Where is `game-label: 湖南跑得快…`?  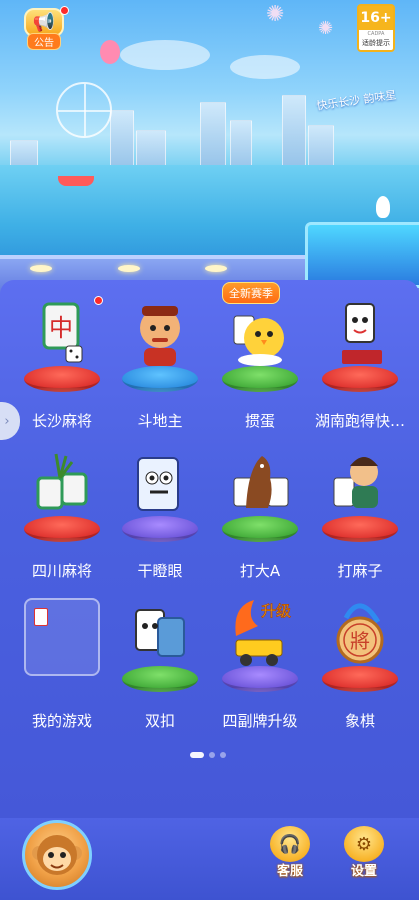
game-label: 湖南跑得快… is located at coordinates (359, 421).